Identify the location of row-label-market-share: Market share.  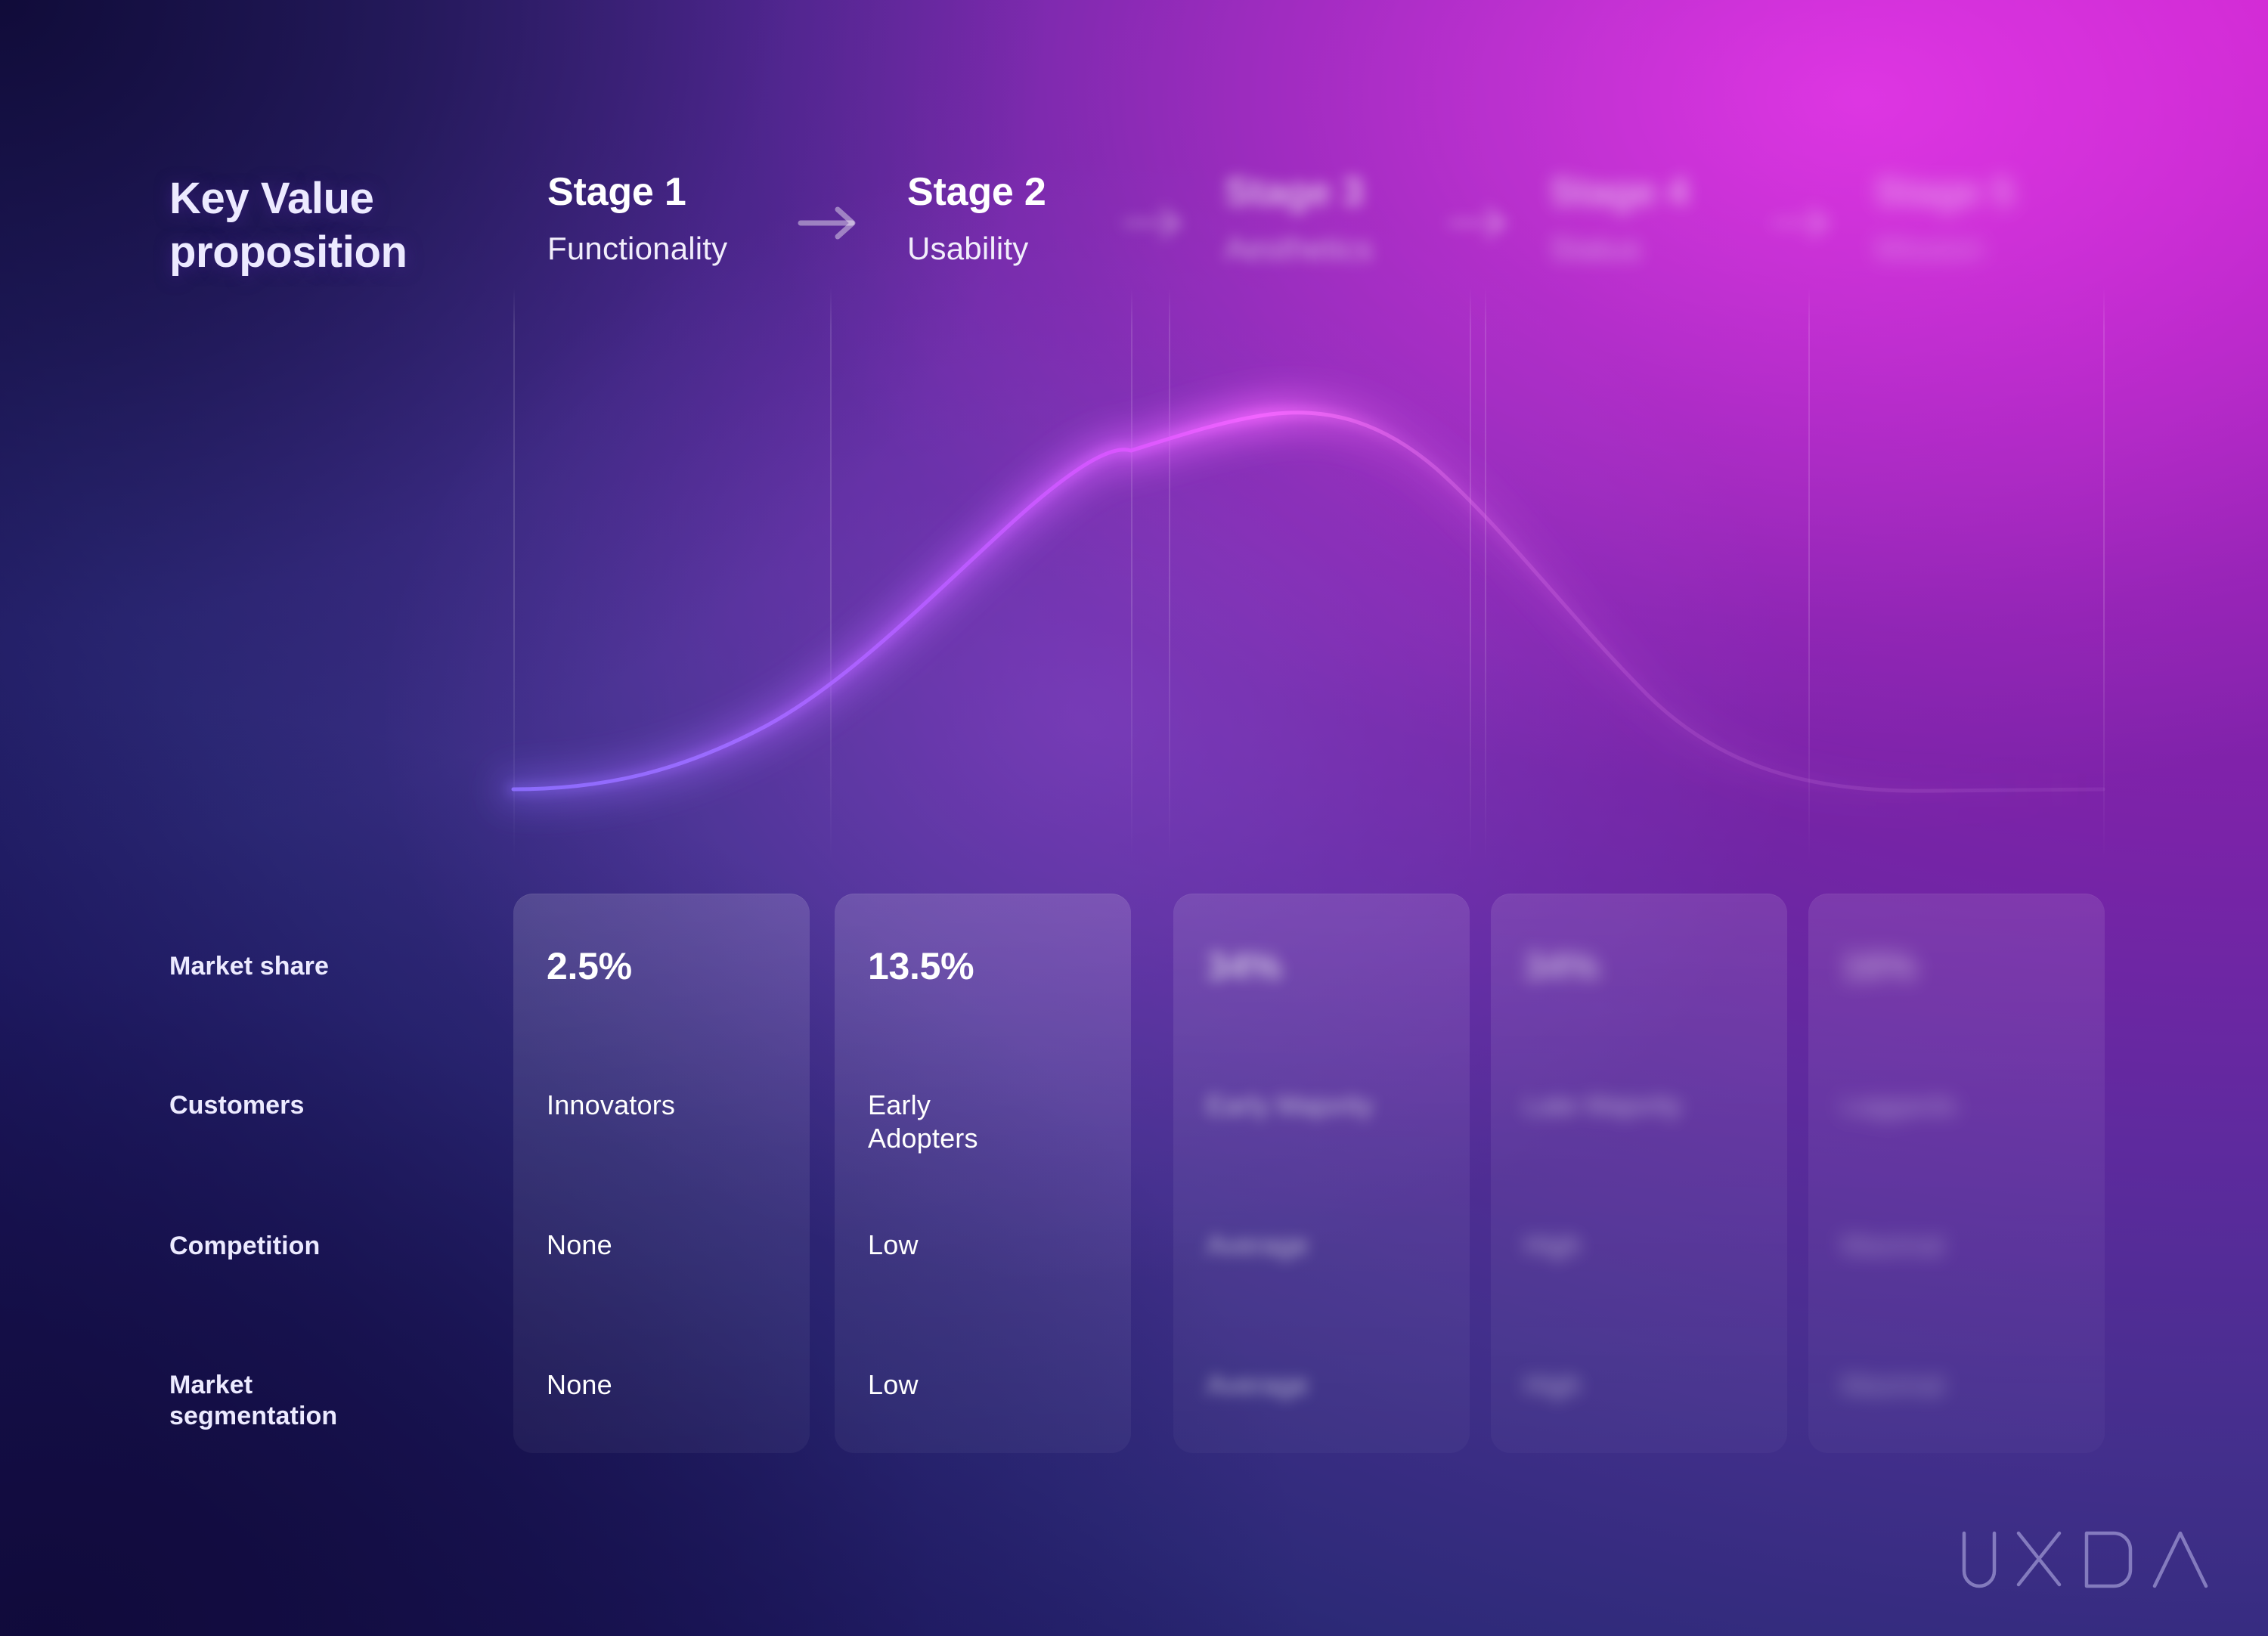
(328, 966).